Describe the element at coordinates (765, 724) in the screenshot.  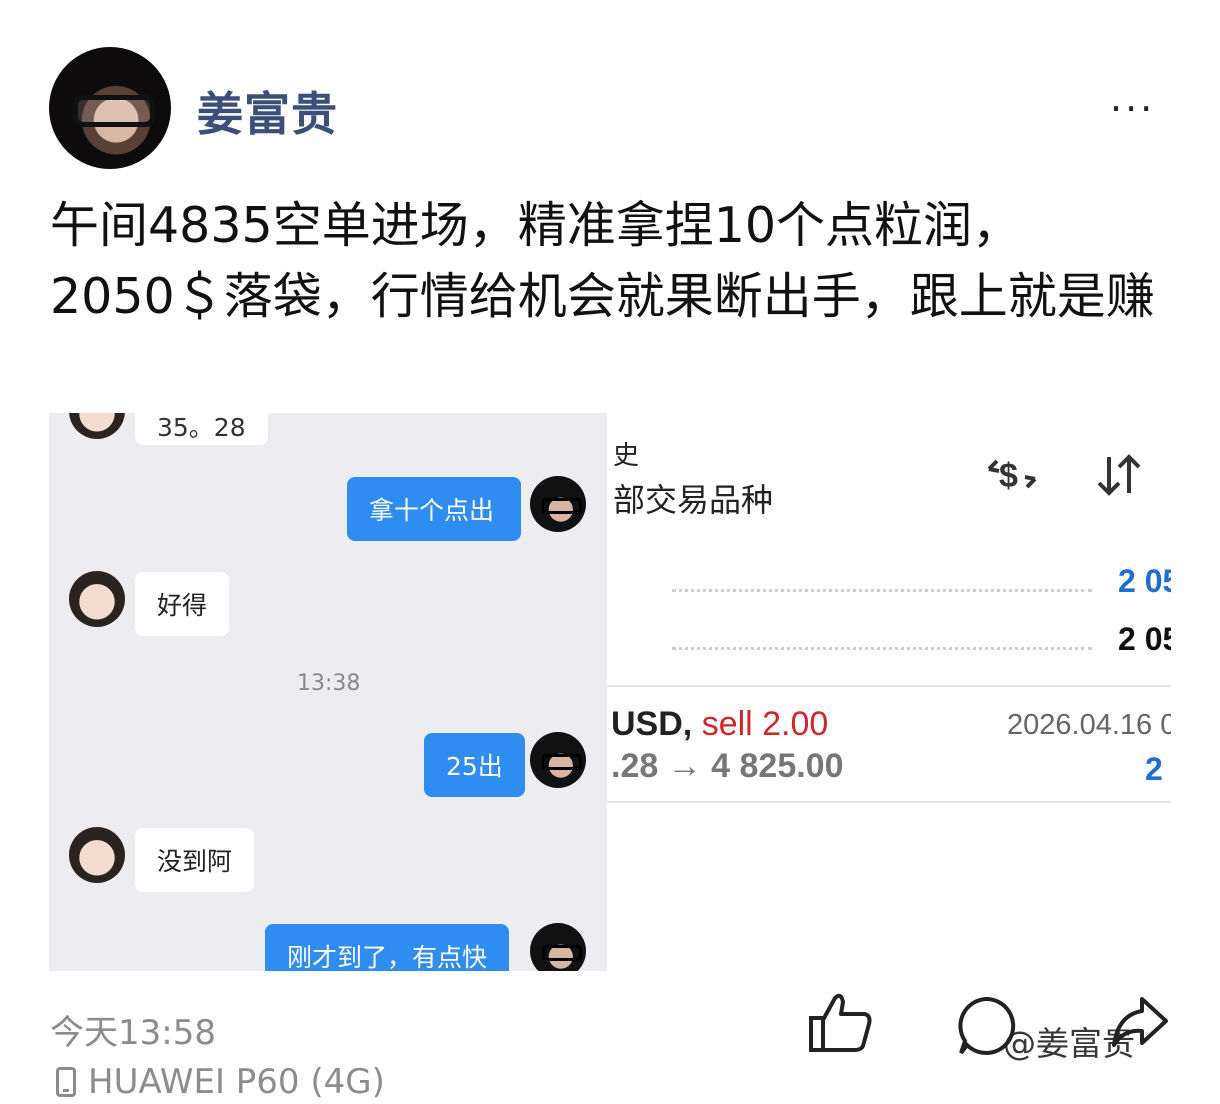
I see `trade-side: sell 2.00` at that location.